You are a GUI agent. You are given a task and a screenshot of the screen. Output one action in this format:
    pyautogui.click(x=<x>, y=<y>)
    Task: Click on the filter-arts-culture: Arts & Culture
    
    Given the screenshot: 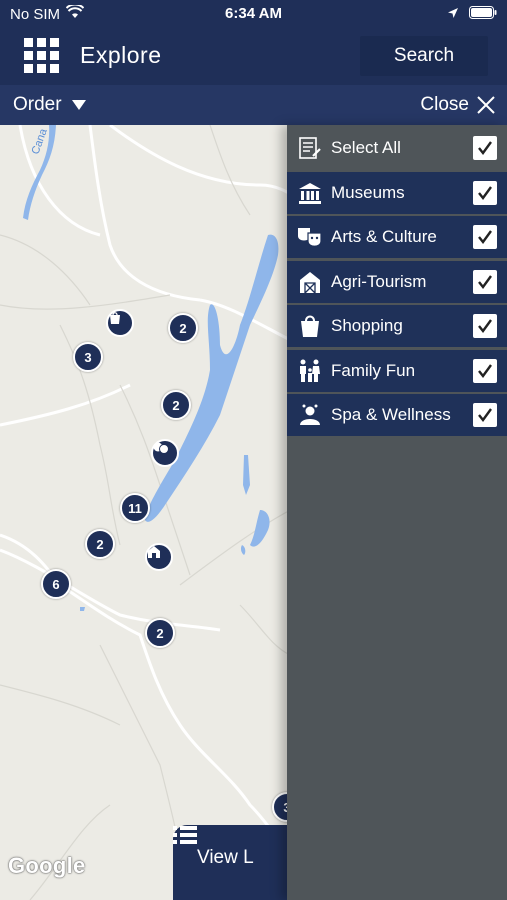 What is the action you would take?
    pyautogui.click(x=397, y=237)
    